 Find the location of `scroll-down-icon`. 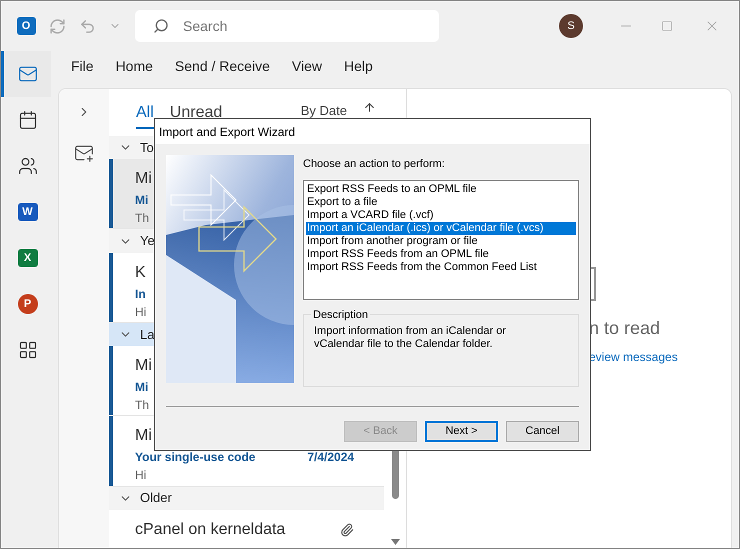

scroll-down-icon is located at coordinates (395, 542).